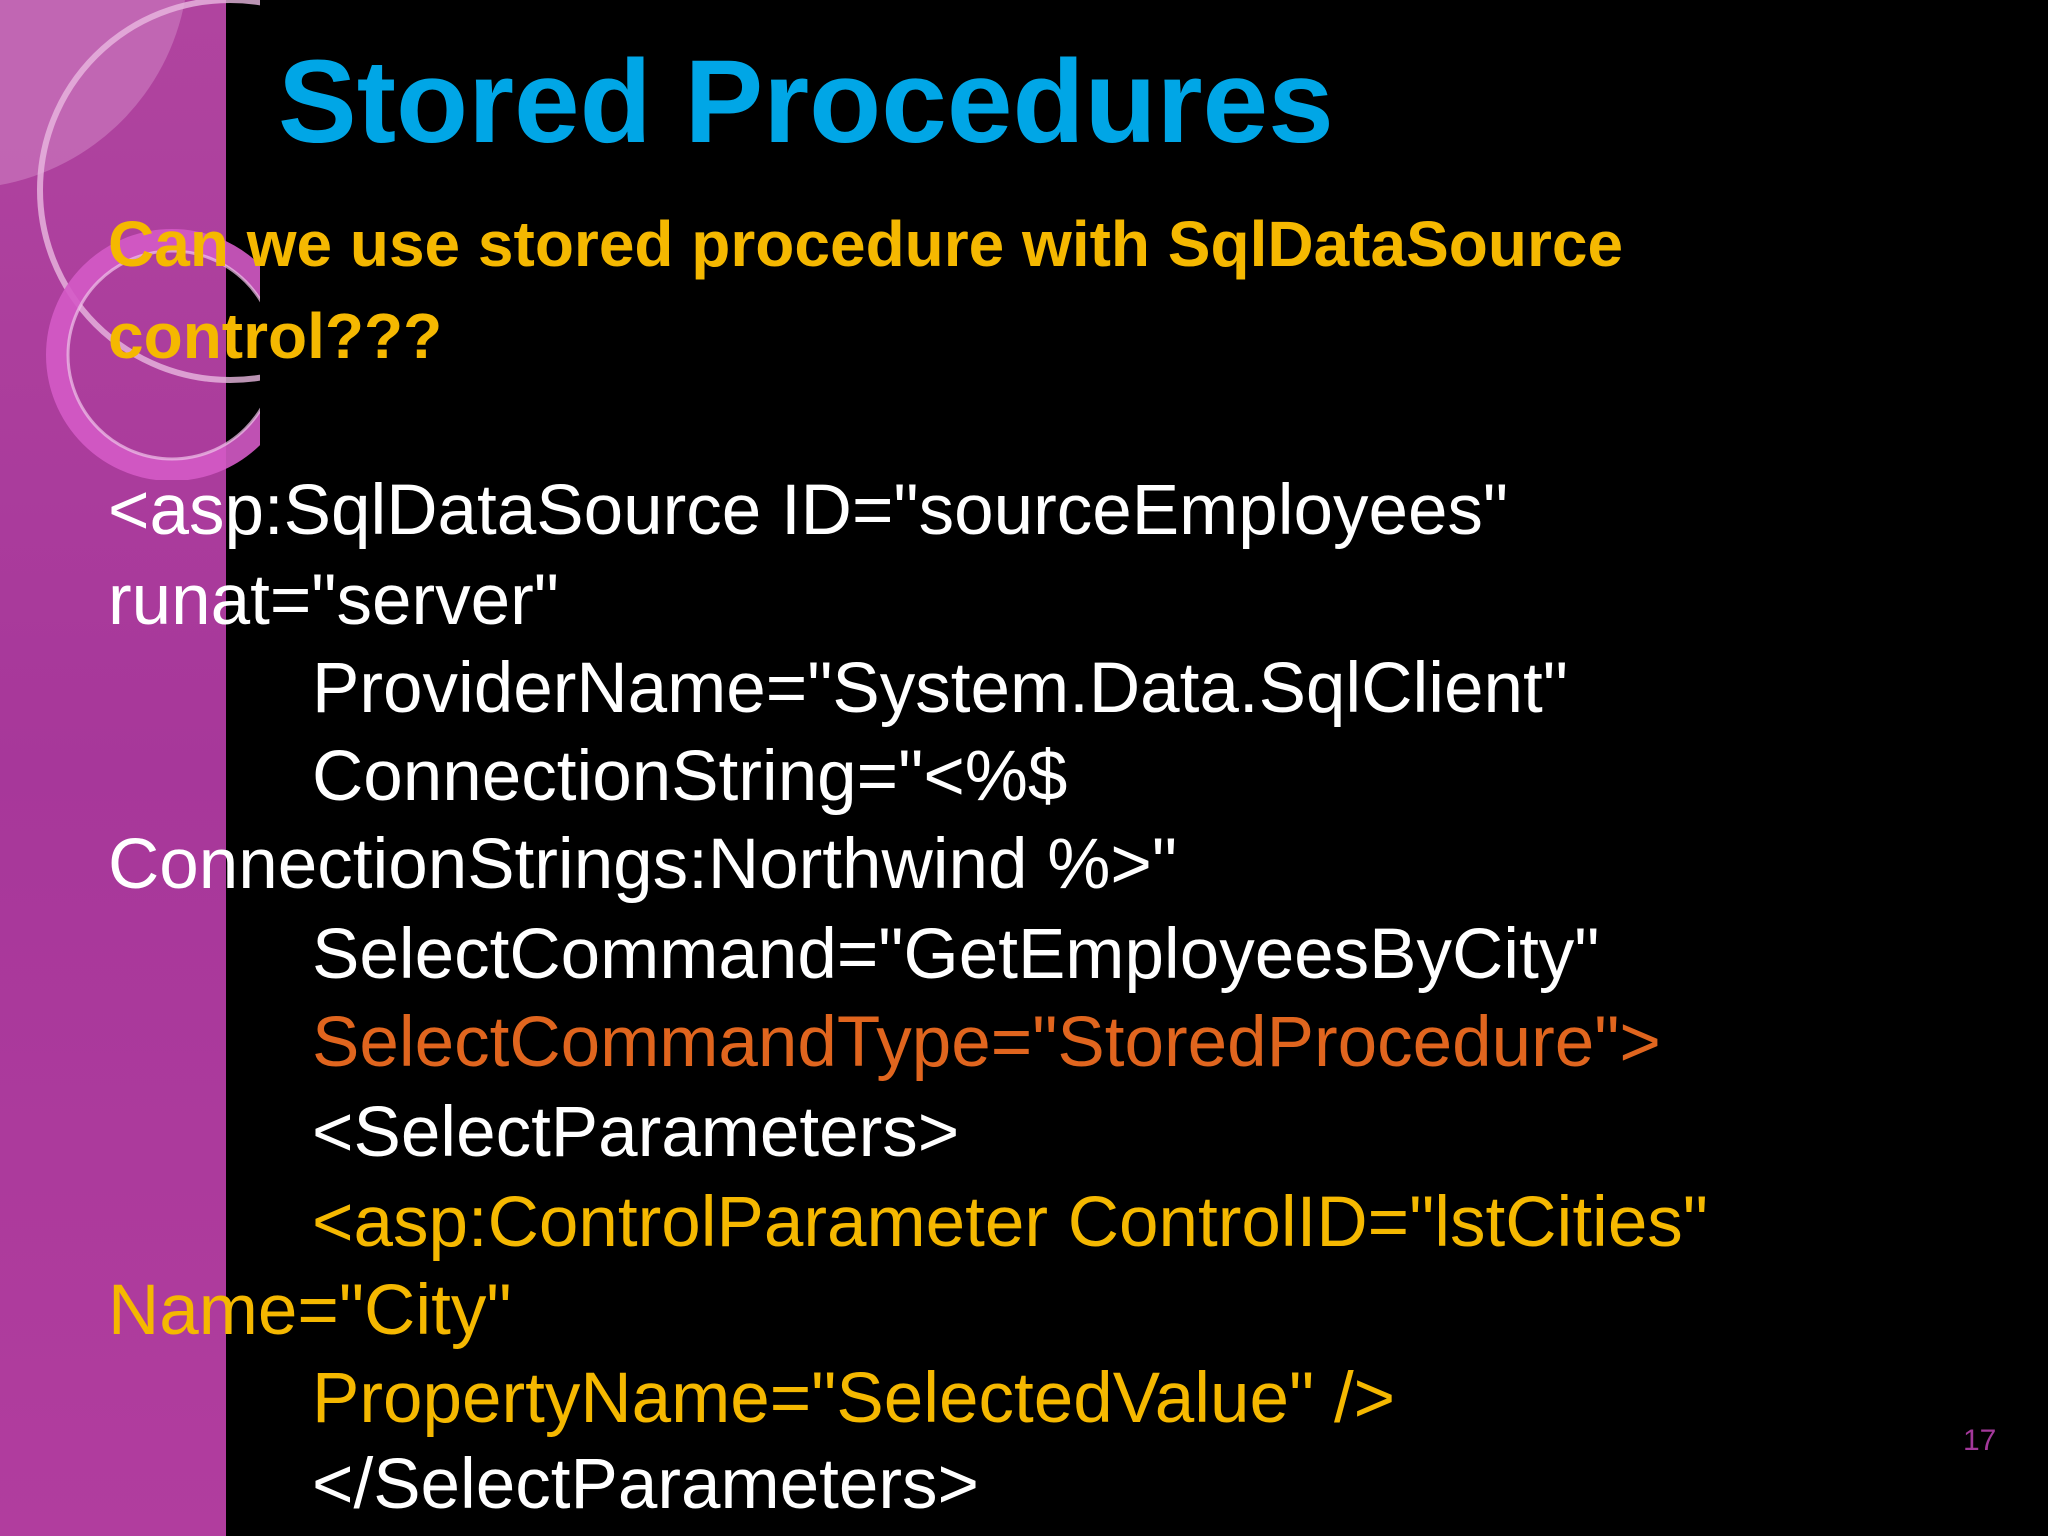  What do you see at coordinates (940, 688) in the screenshot?
I see `code-line-3: ProviderName="System.Data.SqlClient"` at bounding box center [940, 688].